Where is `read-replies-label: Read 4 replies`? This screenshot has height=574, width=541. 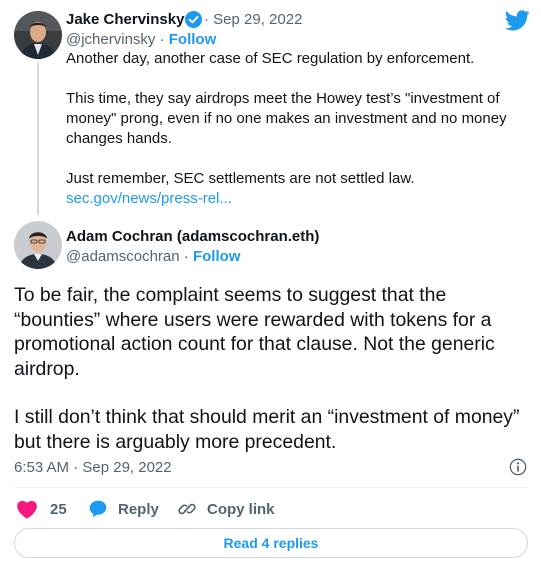
read-replies-label: Read 4 replies is located at coordinates (271, 543).